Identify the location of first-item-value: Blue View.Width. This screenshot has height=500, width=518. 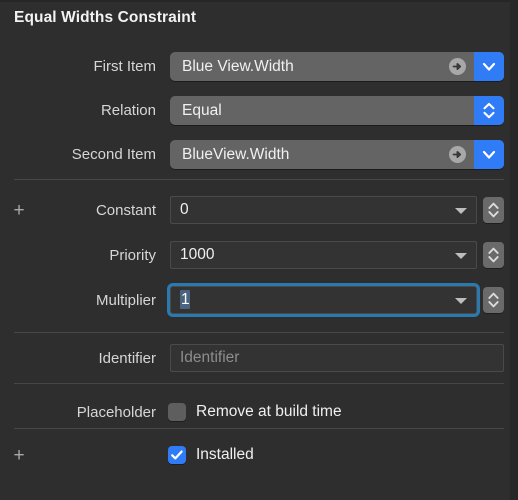
(238, 66).